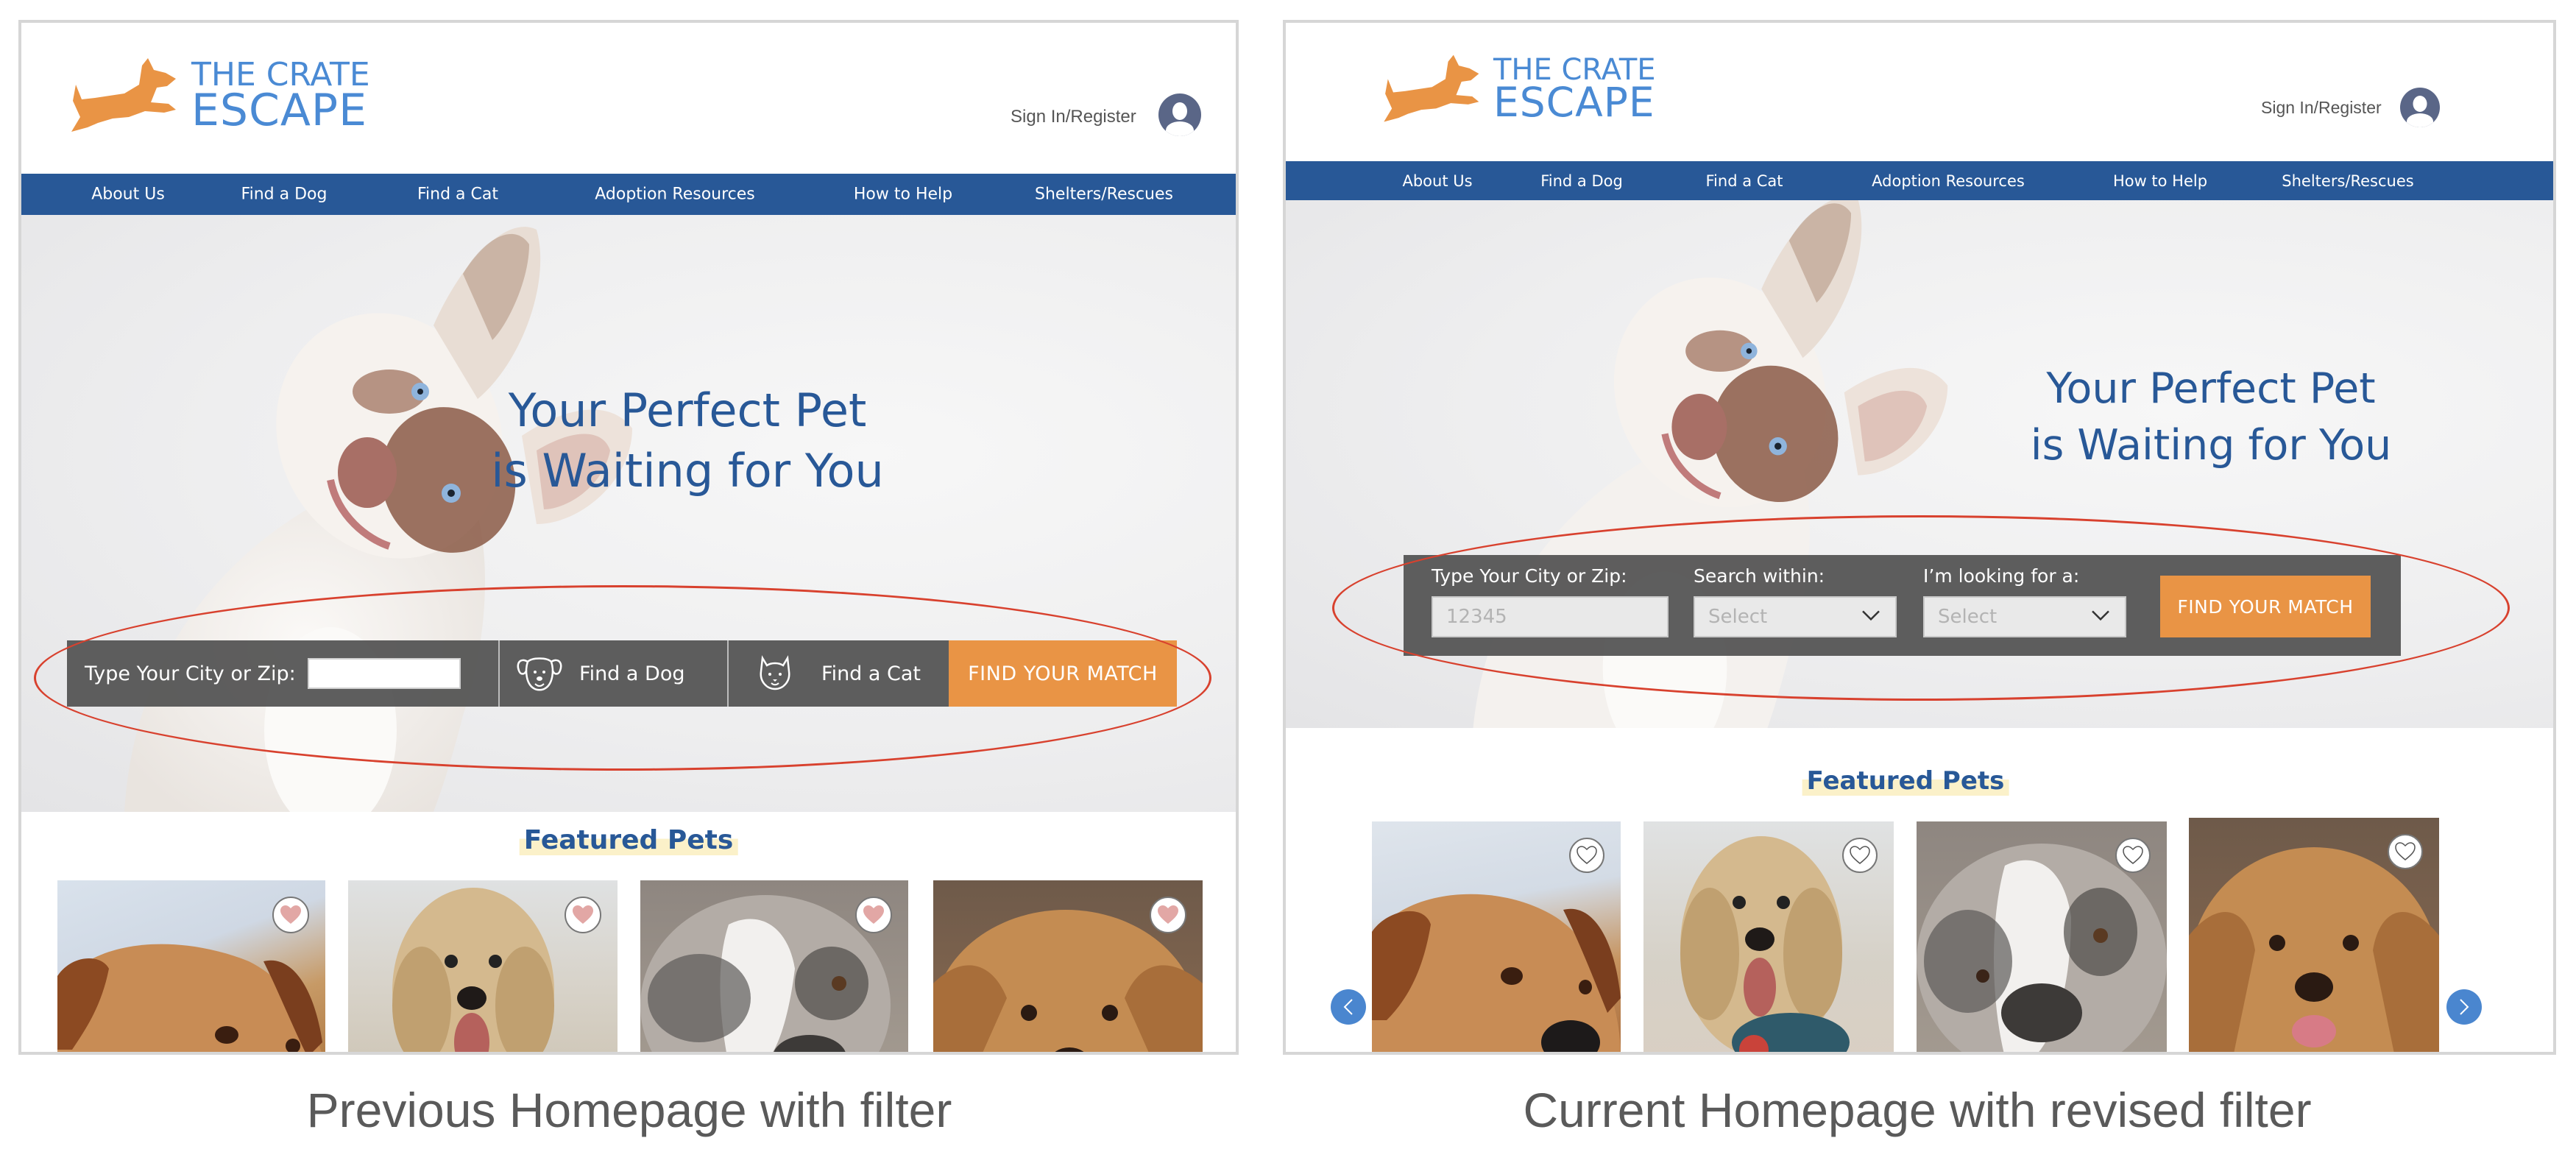 The height and width of the screenshot is (1163, 2576). Describe the element at coordinates (384, 673) in the screenshot. I see `zip-input` at that location.